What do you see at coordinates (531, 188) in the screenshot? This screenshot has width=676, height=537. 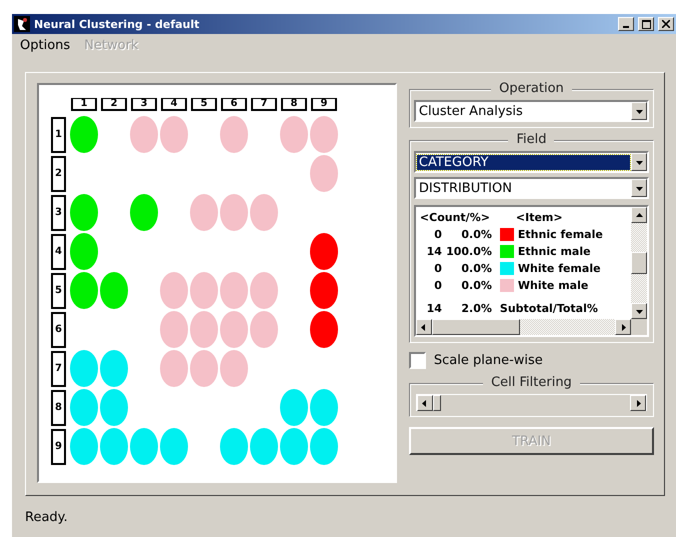 I see `field-dropdown: DISTRIBUTION` at bounding box center [531, 188].